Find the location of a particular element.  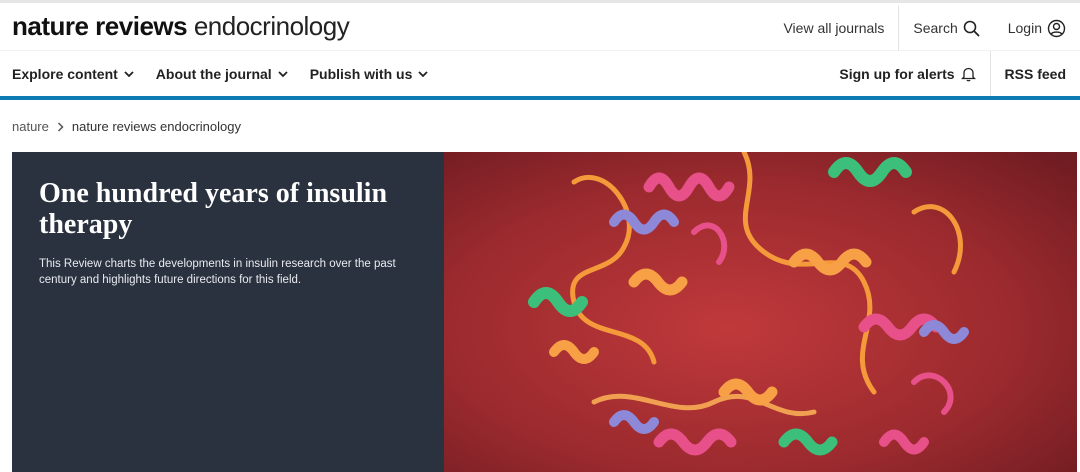

view-all-journals-label: View all journals is located at coordinates (834, 28).